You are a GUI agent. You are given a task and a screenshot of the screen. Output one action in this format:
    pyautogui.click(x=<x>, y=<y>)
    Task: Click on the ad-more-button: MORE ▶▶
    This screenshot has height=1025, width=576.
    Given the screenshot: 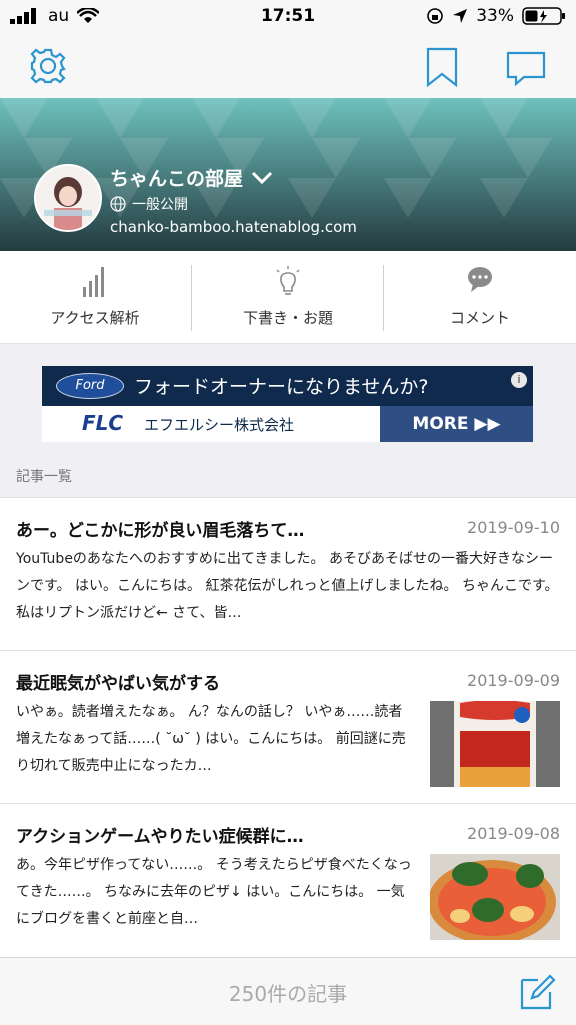 What is the action you would take?
    pyautogui.click(x=456, y=424)
    